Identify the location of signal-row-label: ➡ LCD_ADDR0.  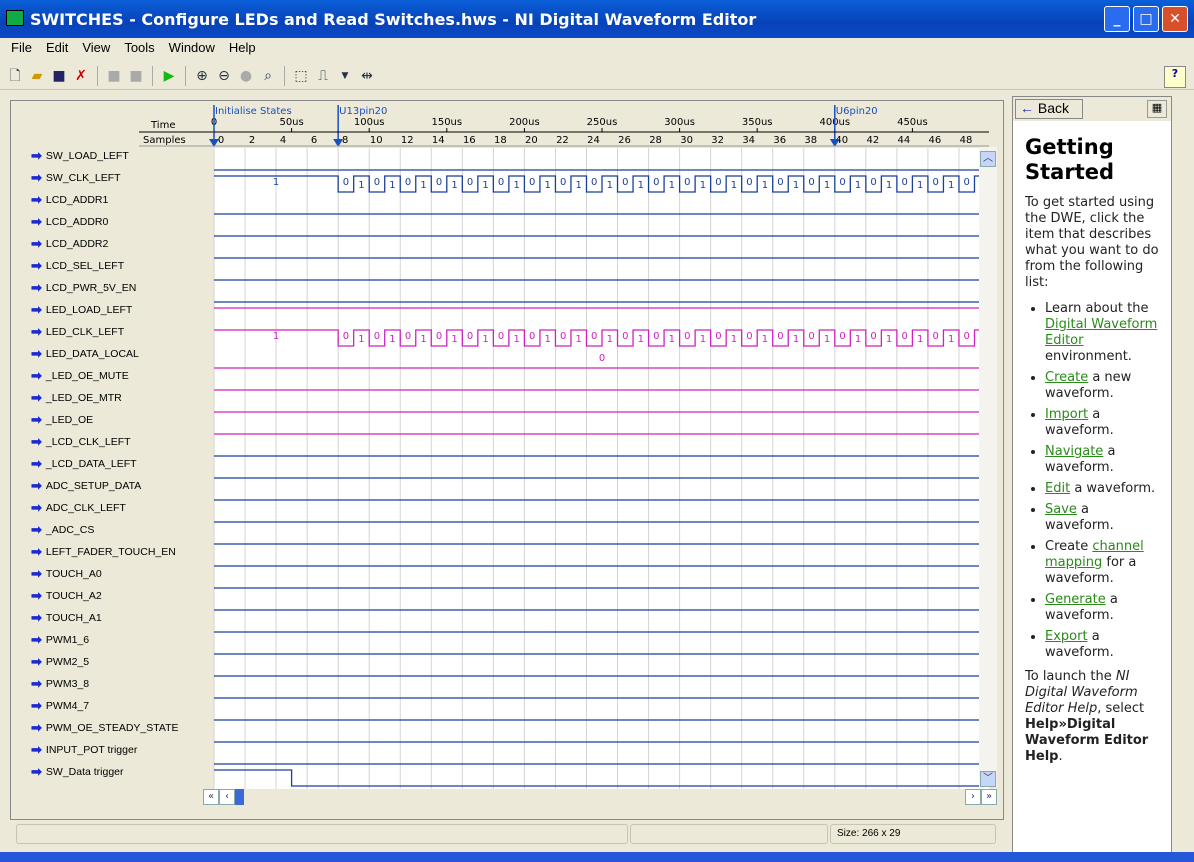
(69, 222).